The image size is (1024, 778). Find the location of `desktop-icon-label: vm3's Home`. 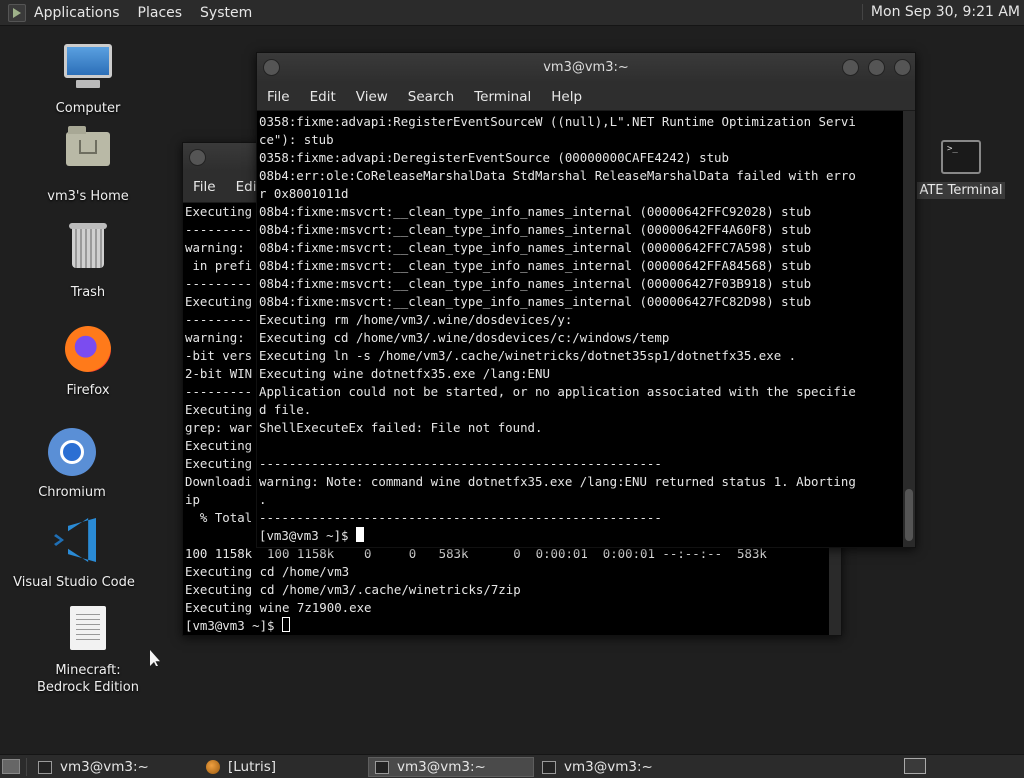

desktop-icon-label: vm3's Home is located at coordinates (88, 196).